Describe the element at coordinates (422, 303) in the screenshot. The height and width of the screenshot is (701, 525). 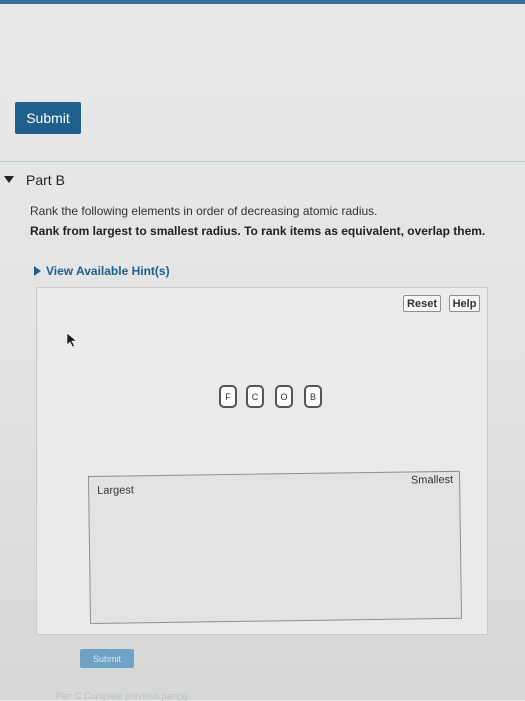
I see `reset-button: Reset` at that location.